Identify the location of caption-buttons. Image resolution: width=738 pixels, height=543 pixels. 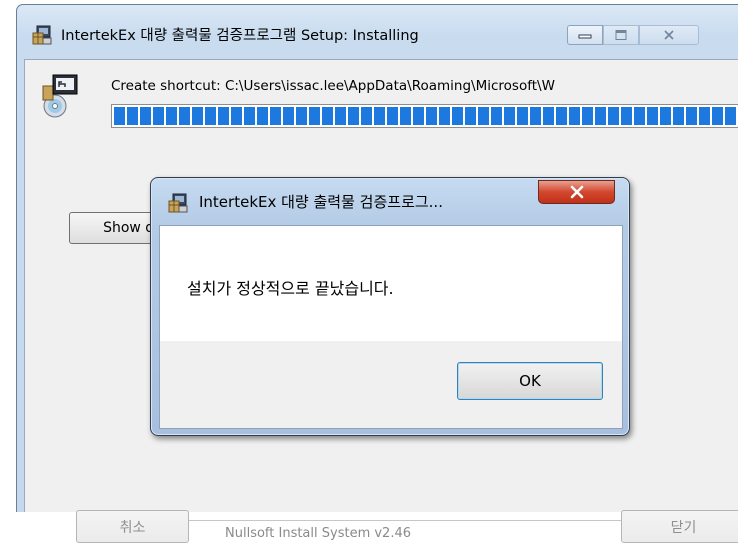
(633, 36).